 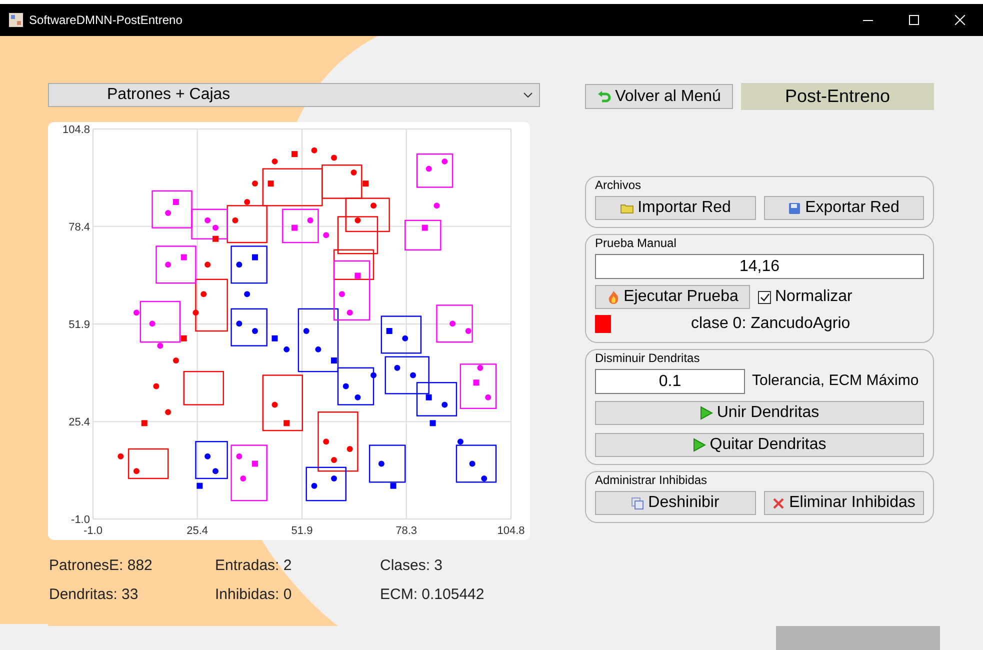 I want to click on inhibited-button: Eliminar Inhibidas, so click(x=844, y=503).